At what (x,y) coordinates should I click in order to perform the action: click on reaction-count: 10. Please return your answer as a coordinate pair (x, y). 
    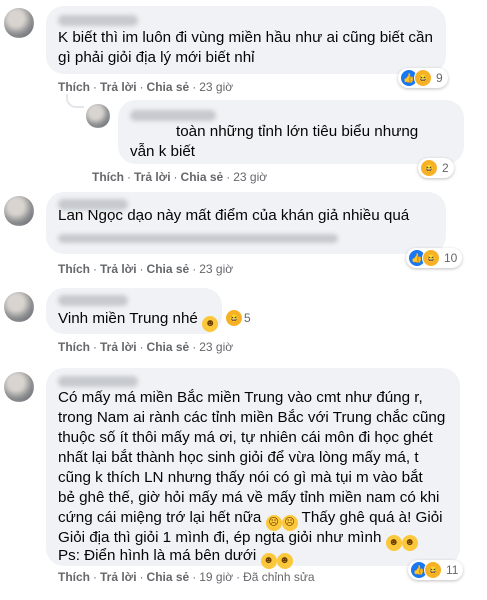
    Looking at the image, I should click on (451, 258).